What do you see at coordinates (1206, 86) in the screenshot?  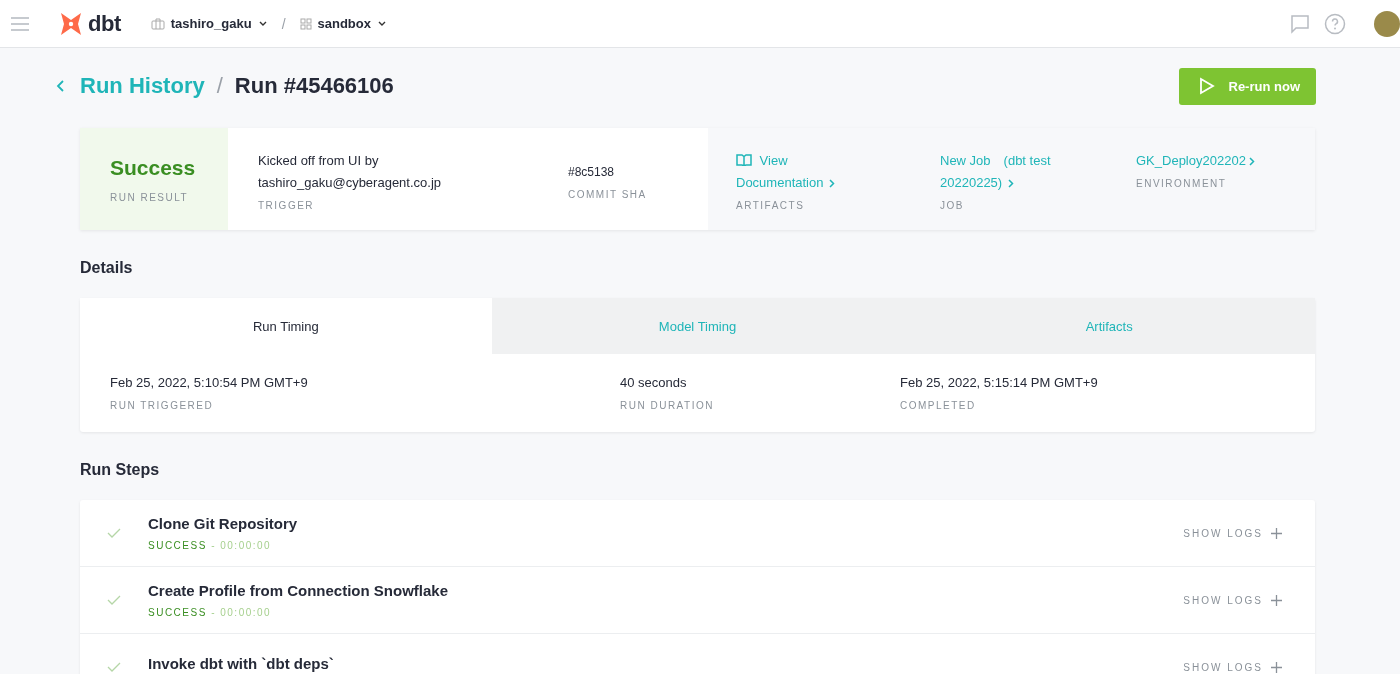 I see `play-icon` at bounding box center [1206, 86].